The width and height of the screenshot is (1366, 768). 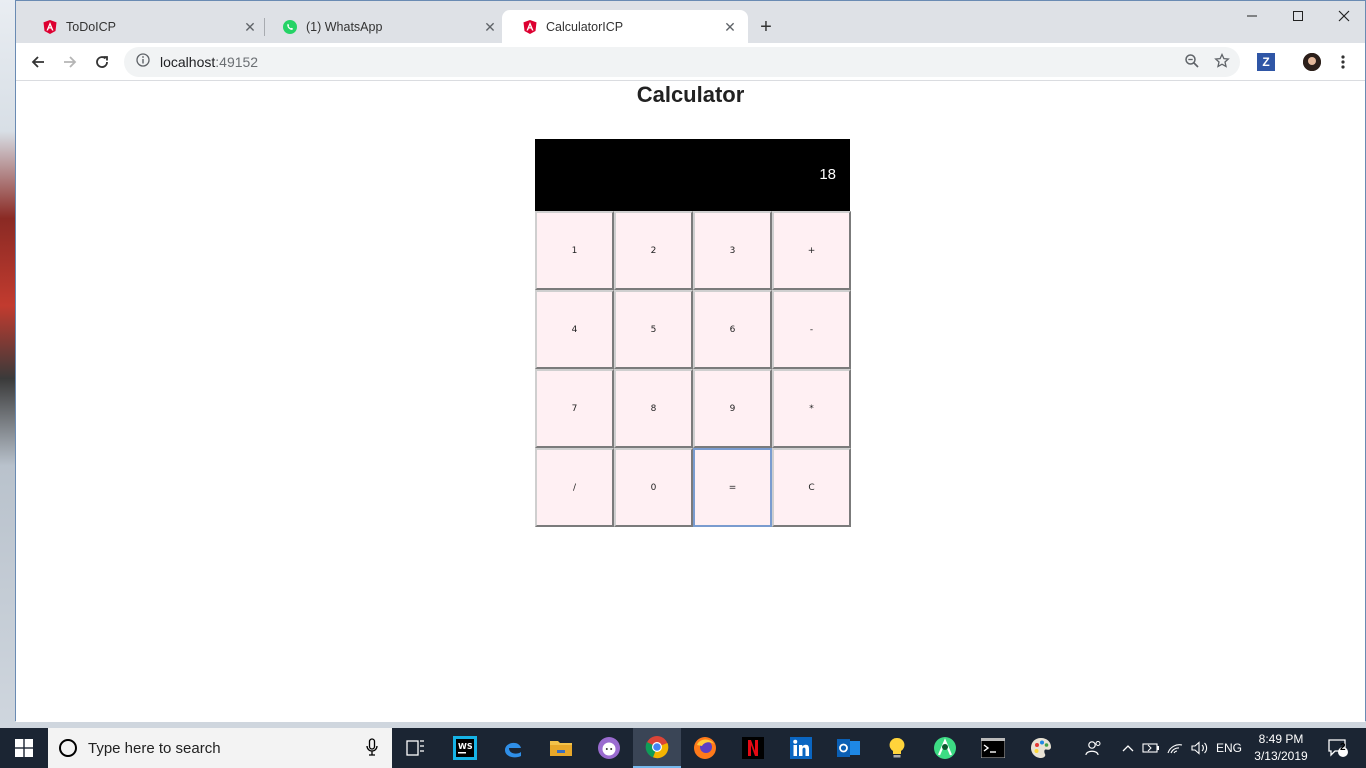 I want to click on webstorm-app: WS, so click(x=465, y=748).